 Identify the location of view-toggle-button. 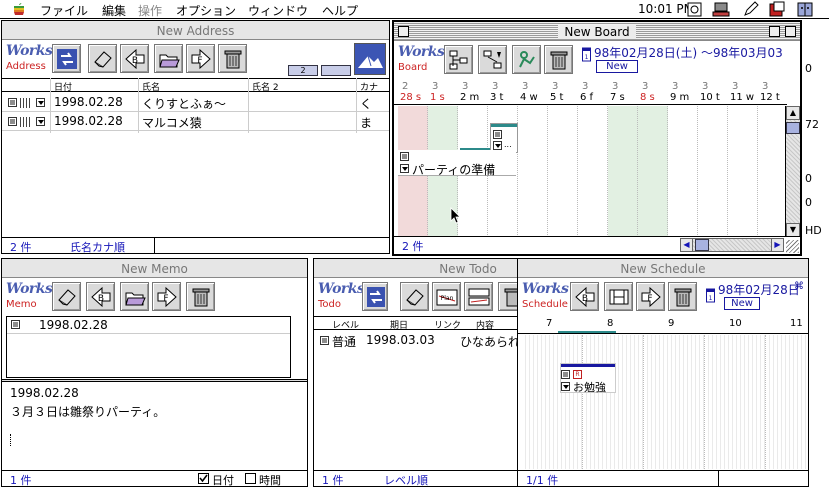
(370, 59).